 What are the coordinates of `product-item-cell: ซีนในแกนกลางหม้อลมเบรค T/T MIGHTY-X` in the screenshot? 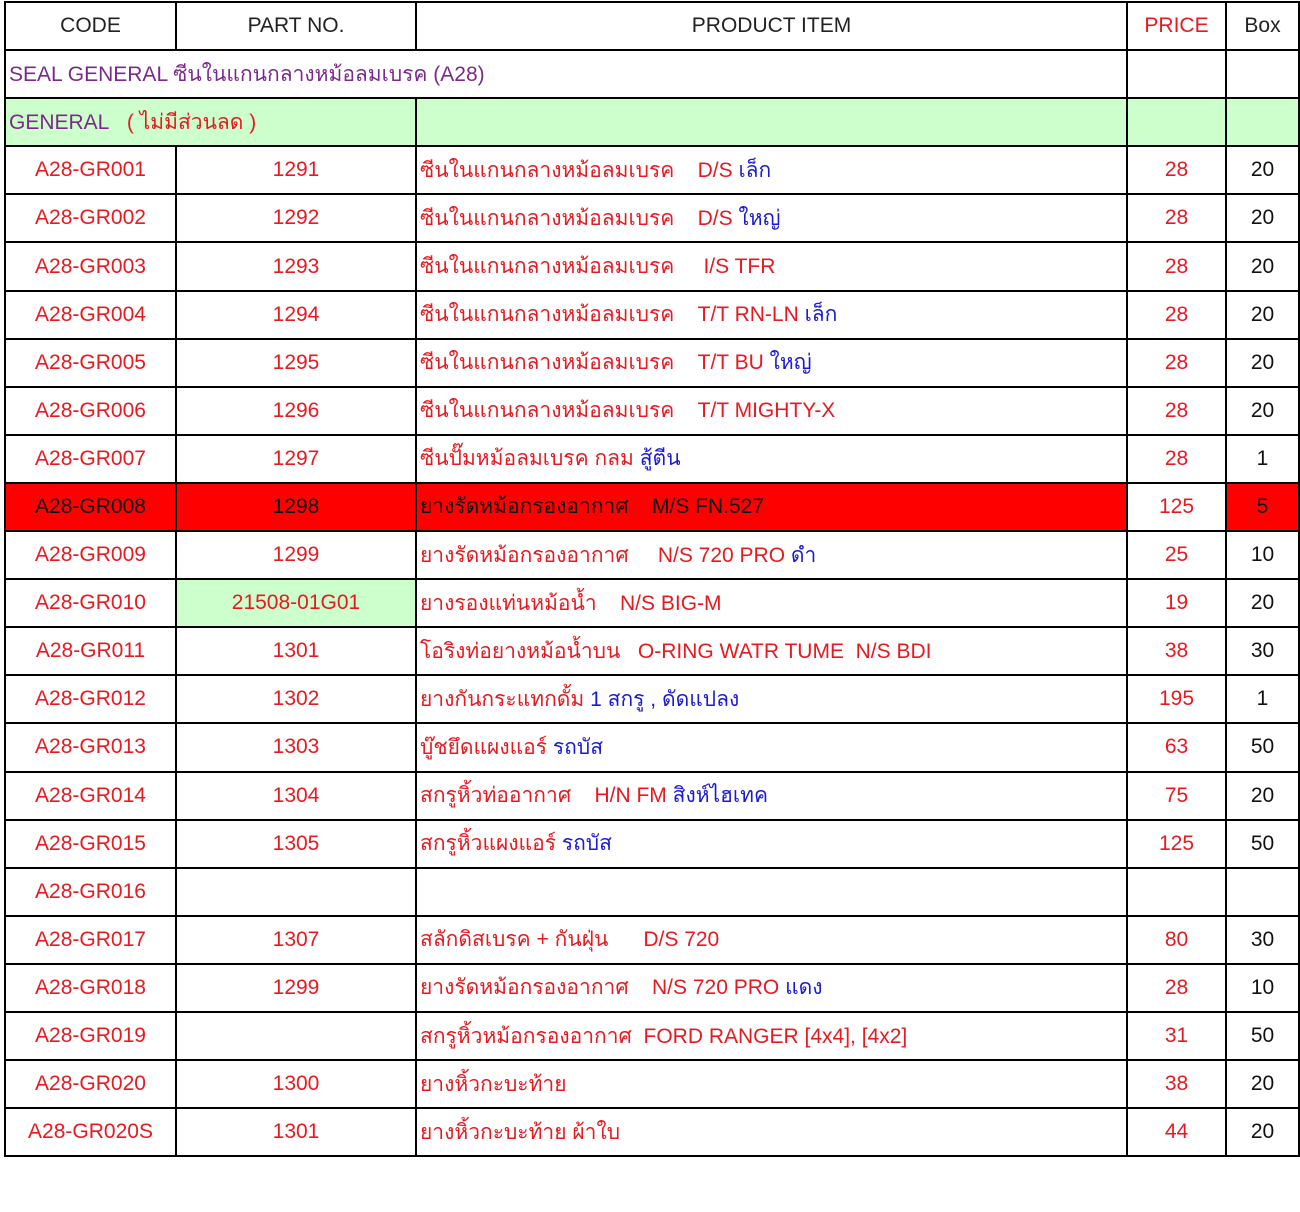 It's located at (771, 410).